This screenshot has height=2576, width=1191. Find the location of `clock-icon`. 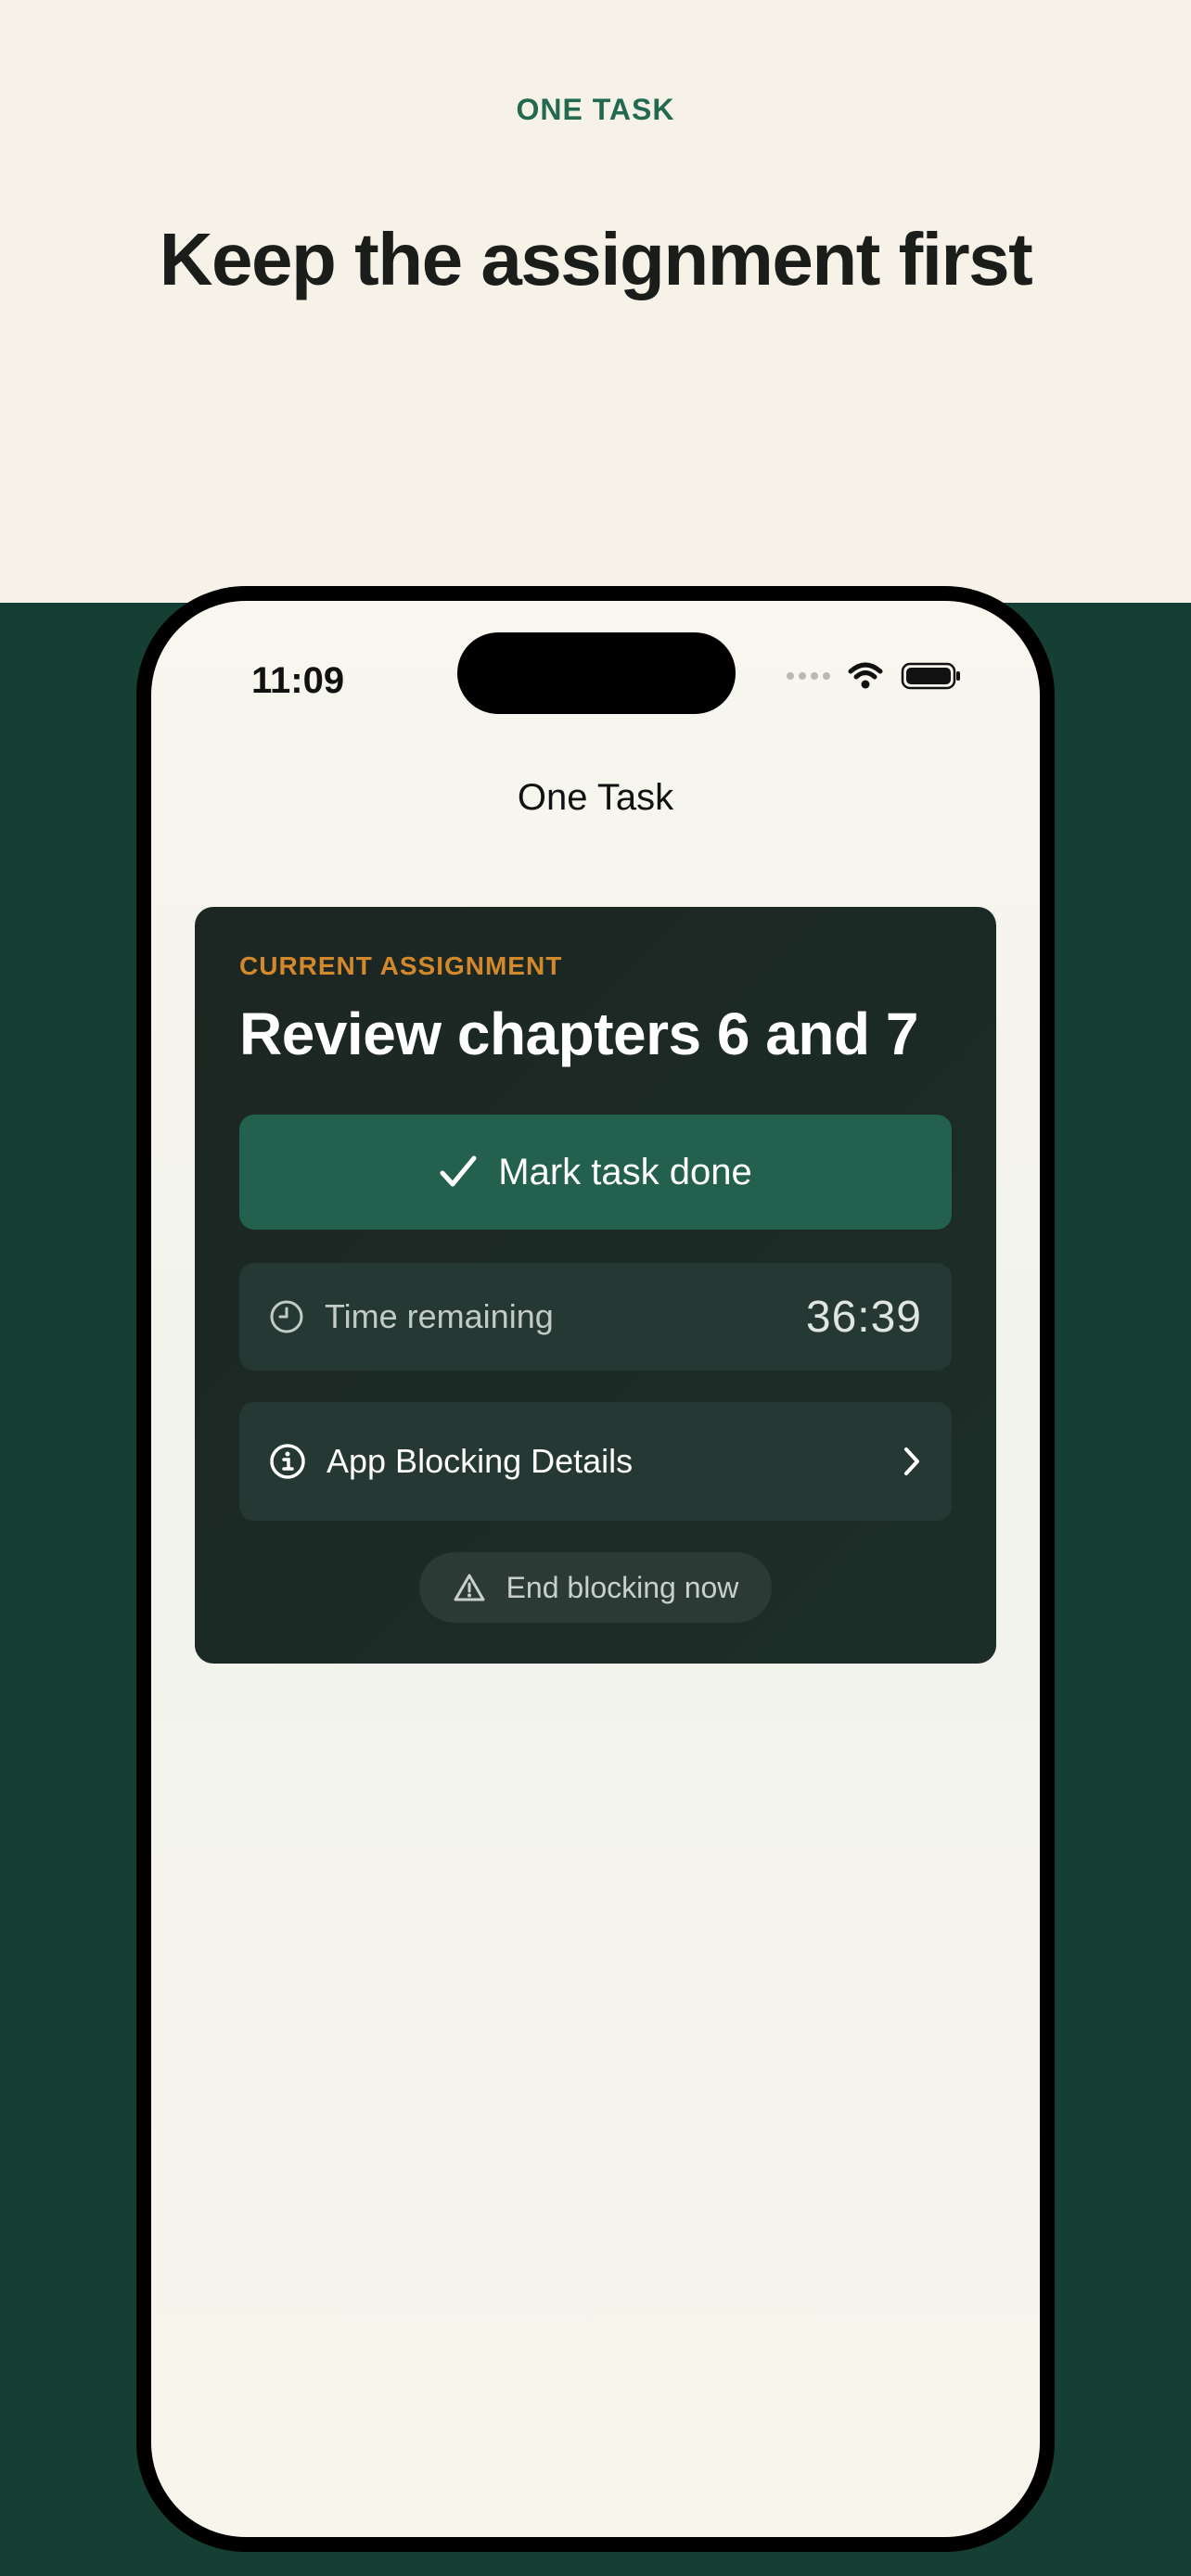

clock-icon is located at coordinates (286, 1317).